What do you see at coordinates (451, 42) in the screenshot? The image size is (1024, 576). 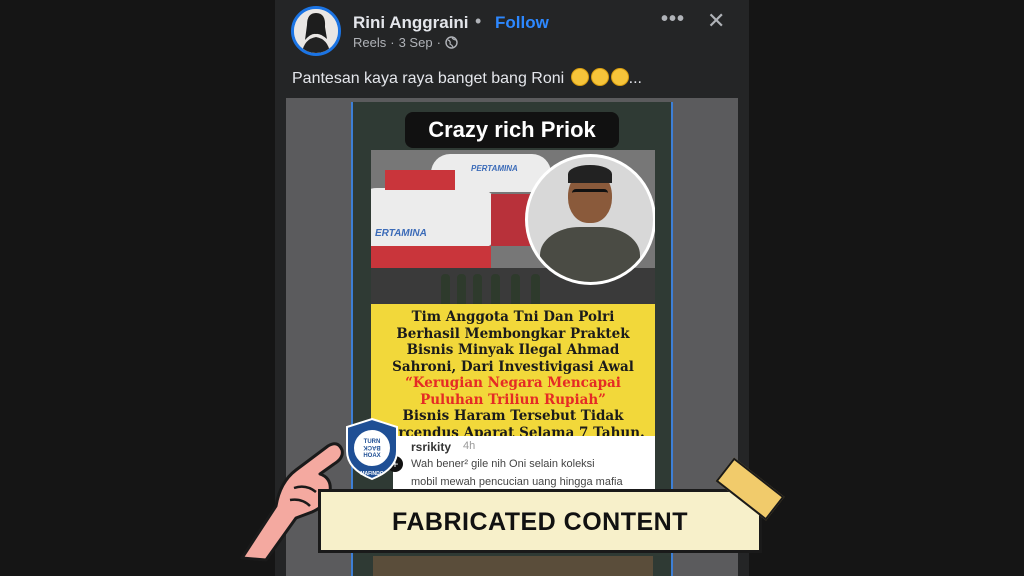 I see `globe-icon` at bounding box center [451, 42].